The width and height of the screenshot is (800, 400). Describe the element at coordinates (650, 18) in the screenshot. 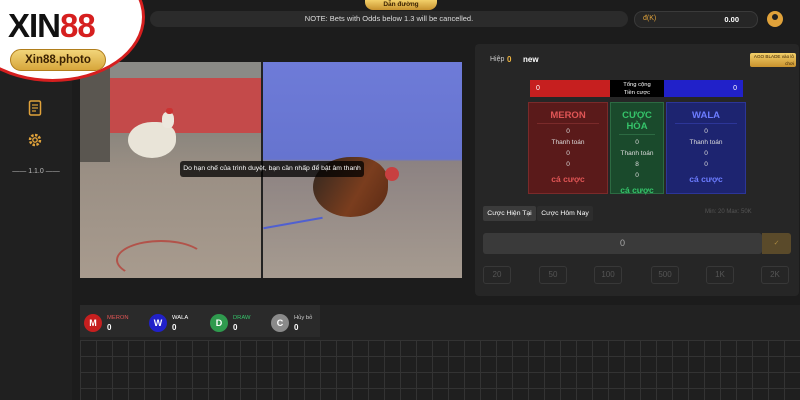

I see `currency-label: đ(K)` at that location.